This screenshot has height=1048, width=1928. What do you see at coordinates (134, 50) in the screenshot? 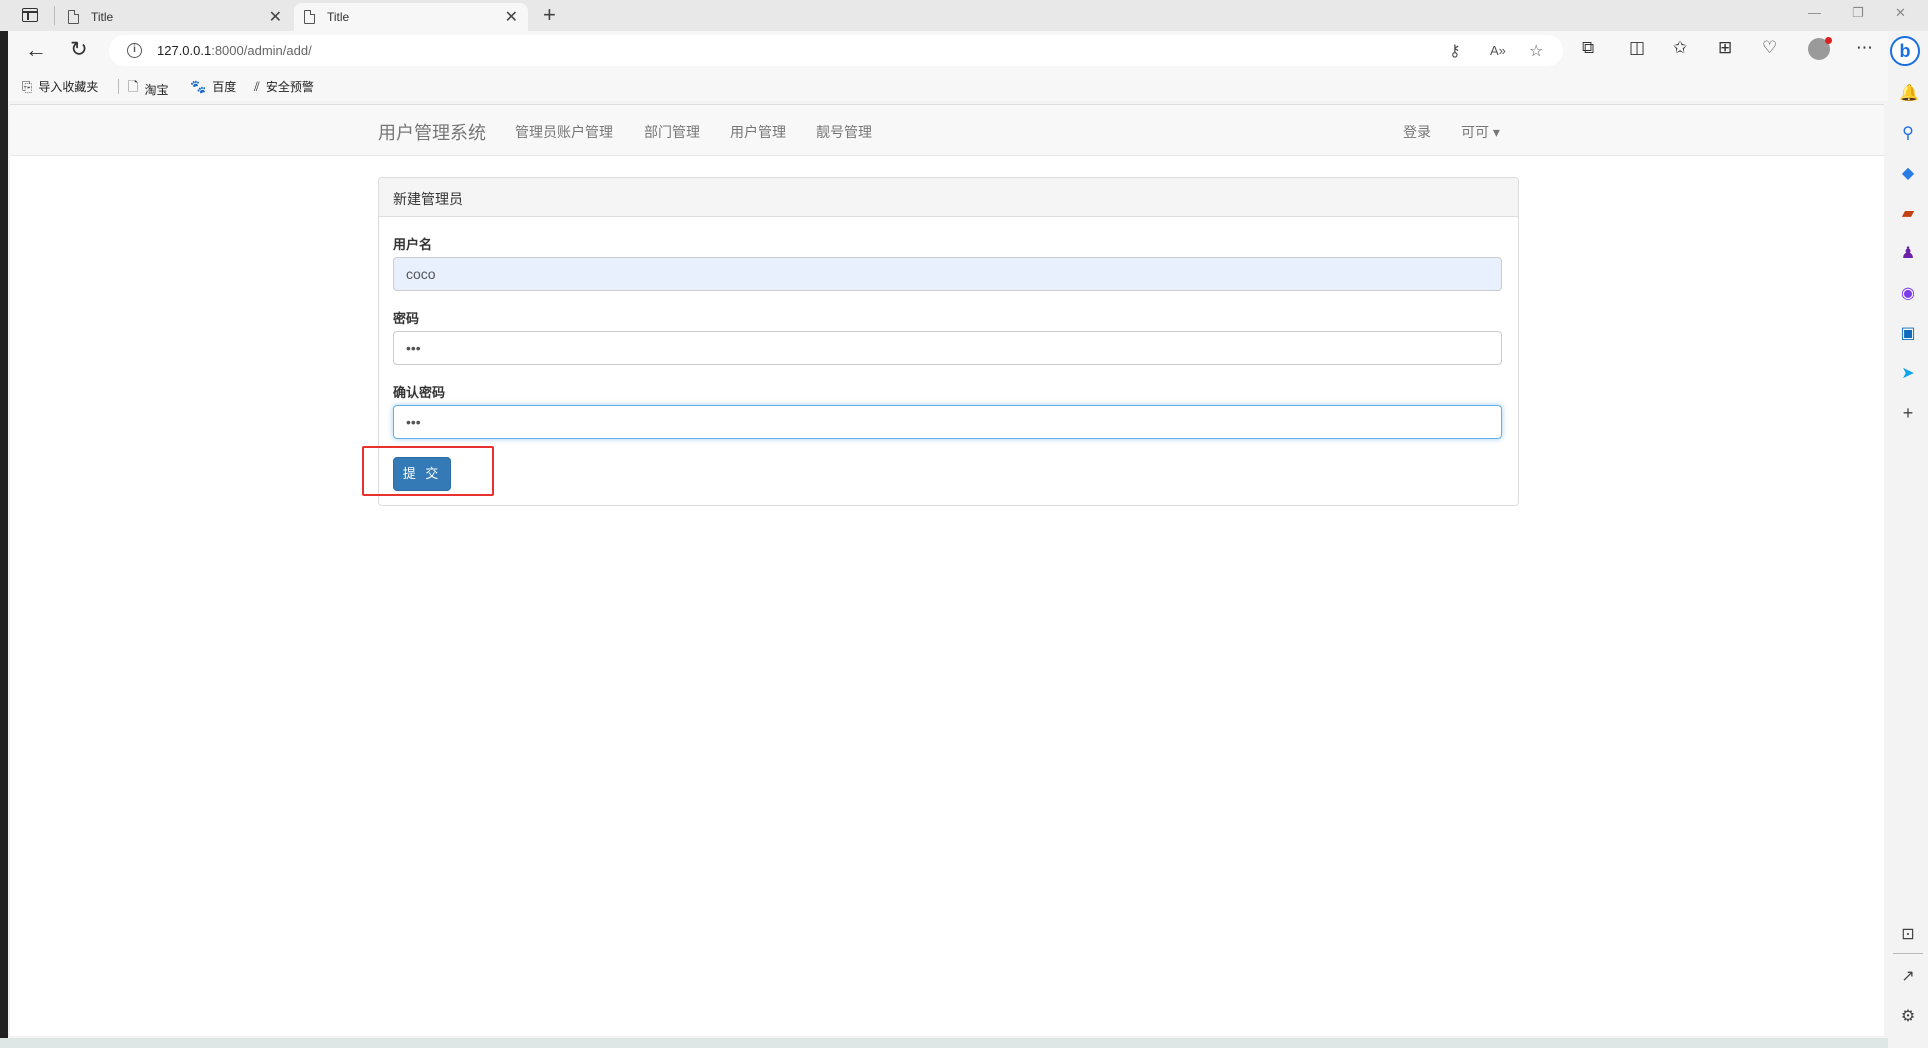
I see `info-icon: i` at bounding box center [134, 50].